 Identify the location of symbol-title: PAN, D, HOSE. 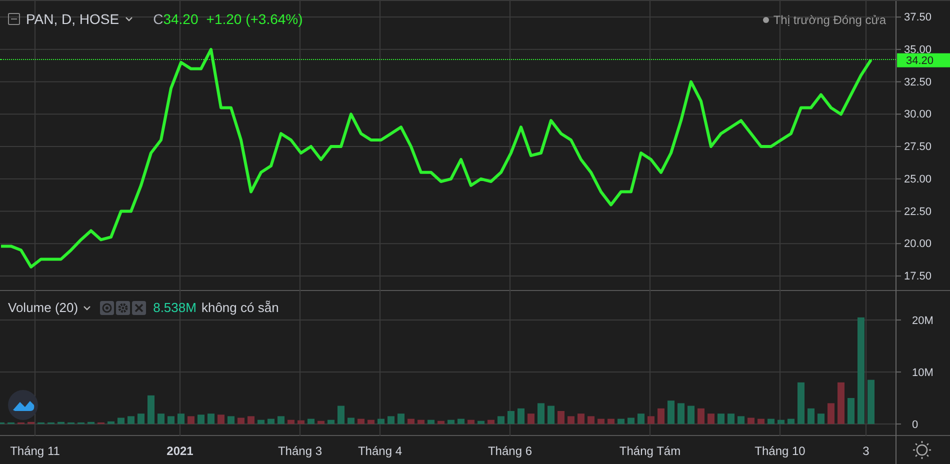
(73, 19).